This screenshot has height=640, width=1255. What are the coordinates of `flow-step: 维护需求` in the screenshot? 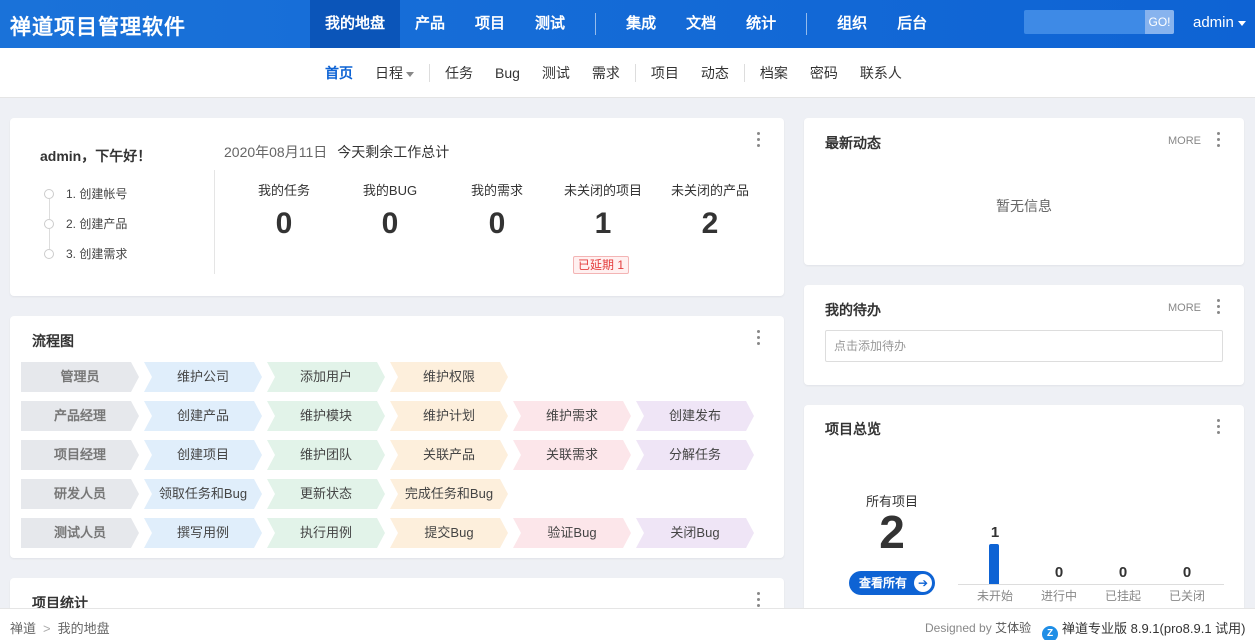 It's located at (572, 416).